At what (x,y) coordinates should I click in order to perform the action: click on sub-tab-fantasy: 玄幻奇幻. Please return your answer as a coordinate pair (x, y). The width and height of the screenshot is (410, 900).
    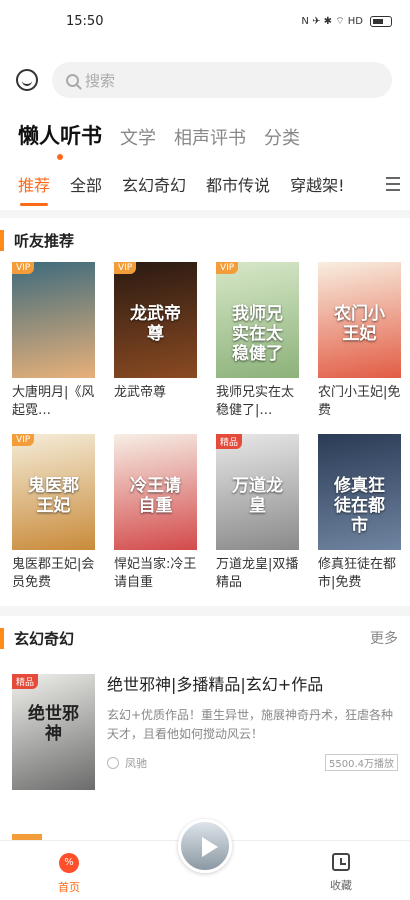
    Looking at the image, I should click on (154, 184).